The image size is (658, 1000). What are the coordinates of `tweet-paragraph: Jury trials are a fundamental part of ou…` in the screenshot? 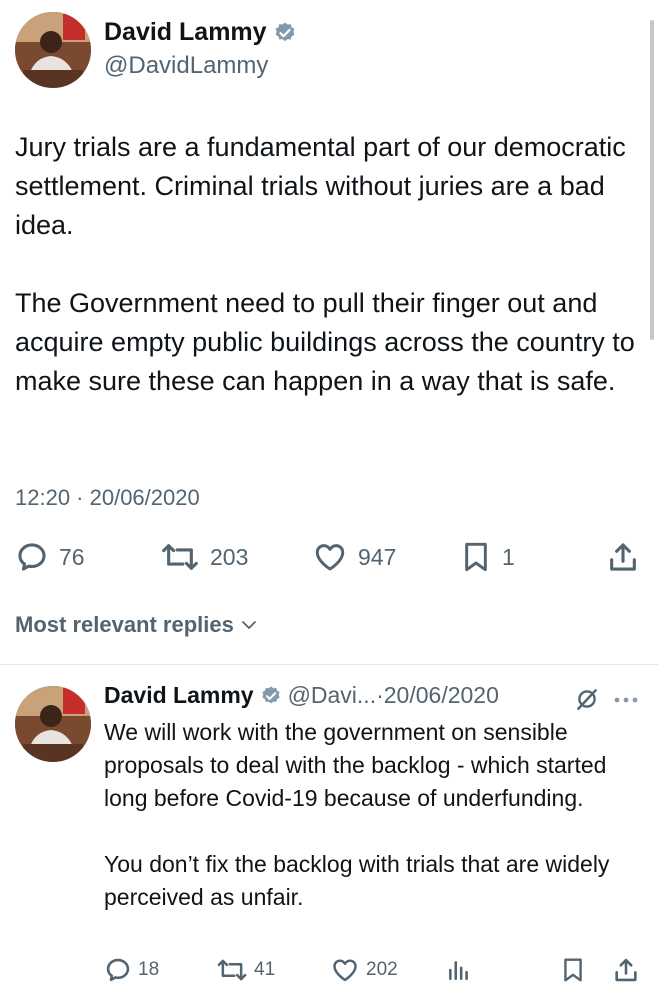 It's located at (320, 186).